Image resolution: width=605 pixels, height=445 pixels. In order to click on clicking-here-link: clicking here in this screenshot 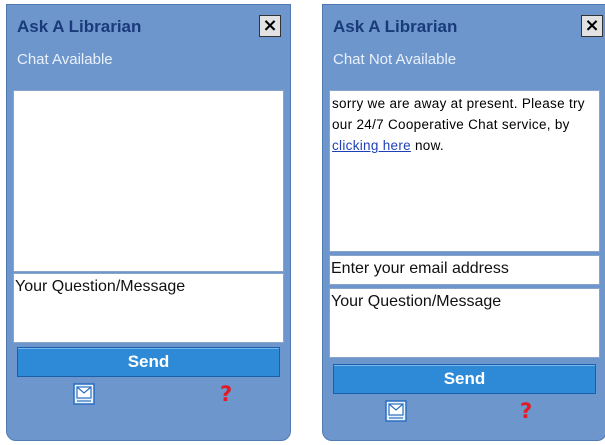, I will do `click(371, 145)`.